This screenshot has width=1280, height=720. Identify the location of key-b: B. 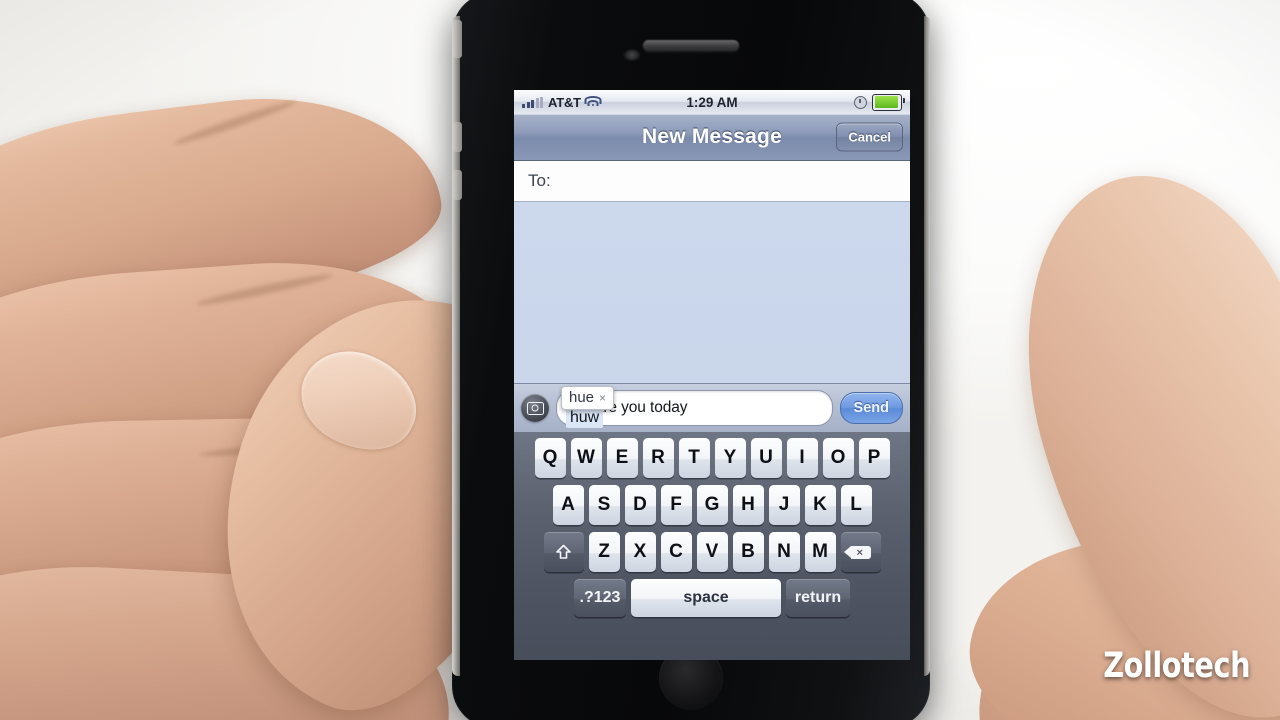
(748, 552).